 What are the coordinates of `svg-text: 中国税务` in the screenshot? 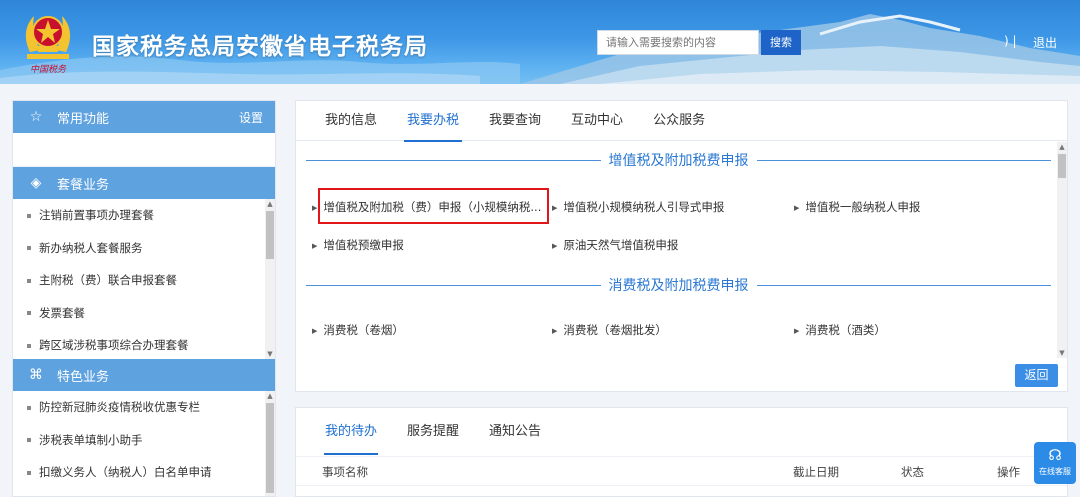 It's located at (48, 69).